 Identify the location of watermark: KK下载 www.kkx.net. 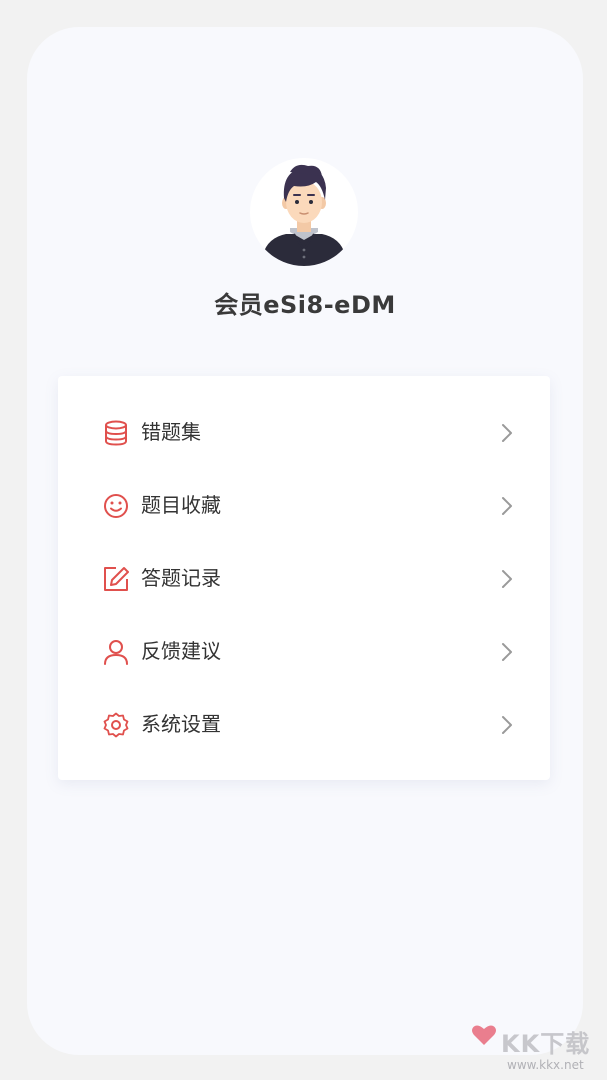
(536, 1049).